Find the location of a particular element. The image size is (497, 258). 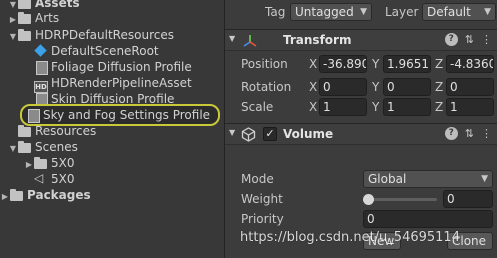

volume-enabled-checkbox: ✓ is located at coordinates (270, 134).